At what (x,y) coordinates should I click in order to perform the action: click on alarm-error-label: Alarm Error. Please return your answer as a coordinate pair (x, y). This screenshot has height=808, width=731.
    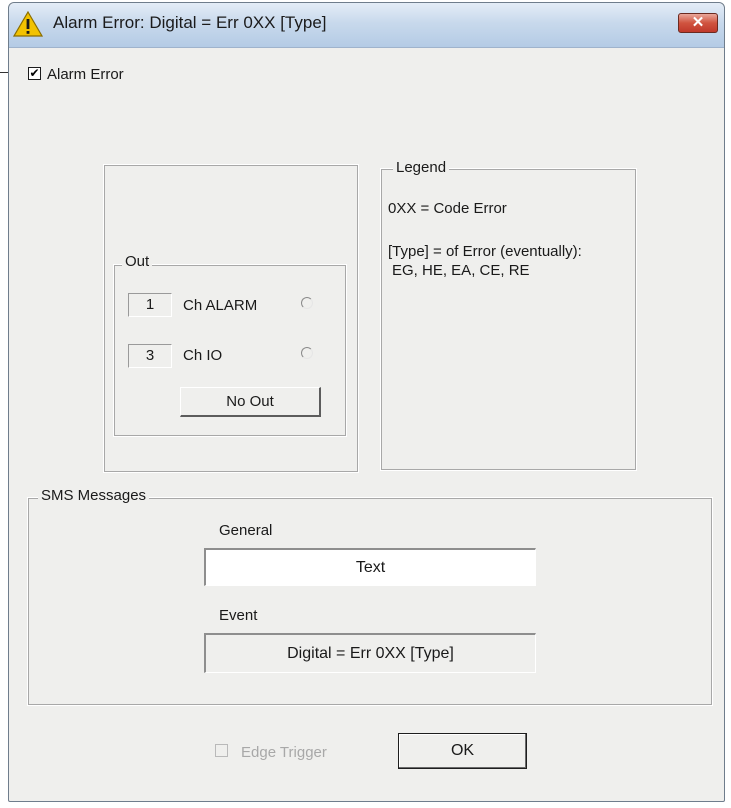
    Looking at the image, I should click on (85, 74).